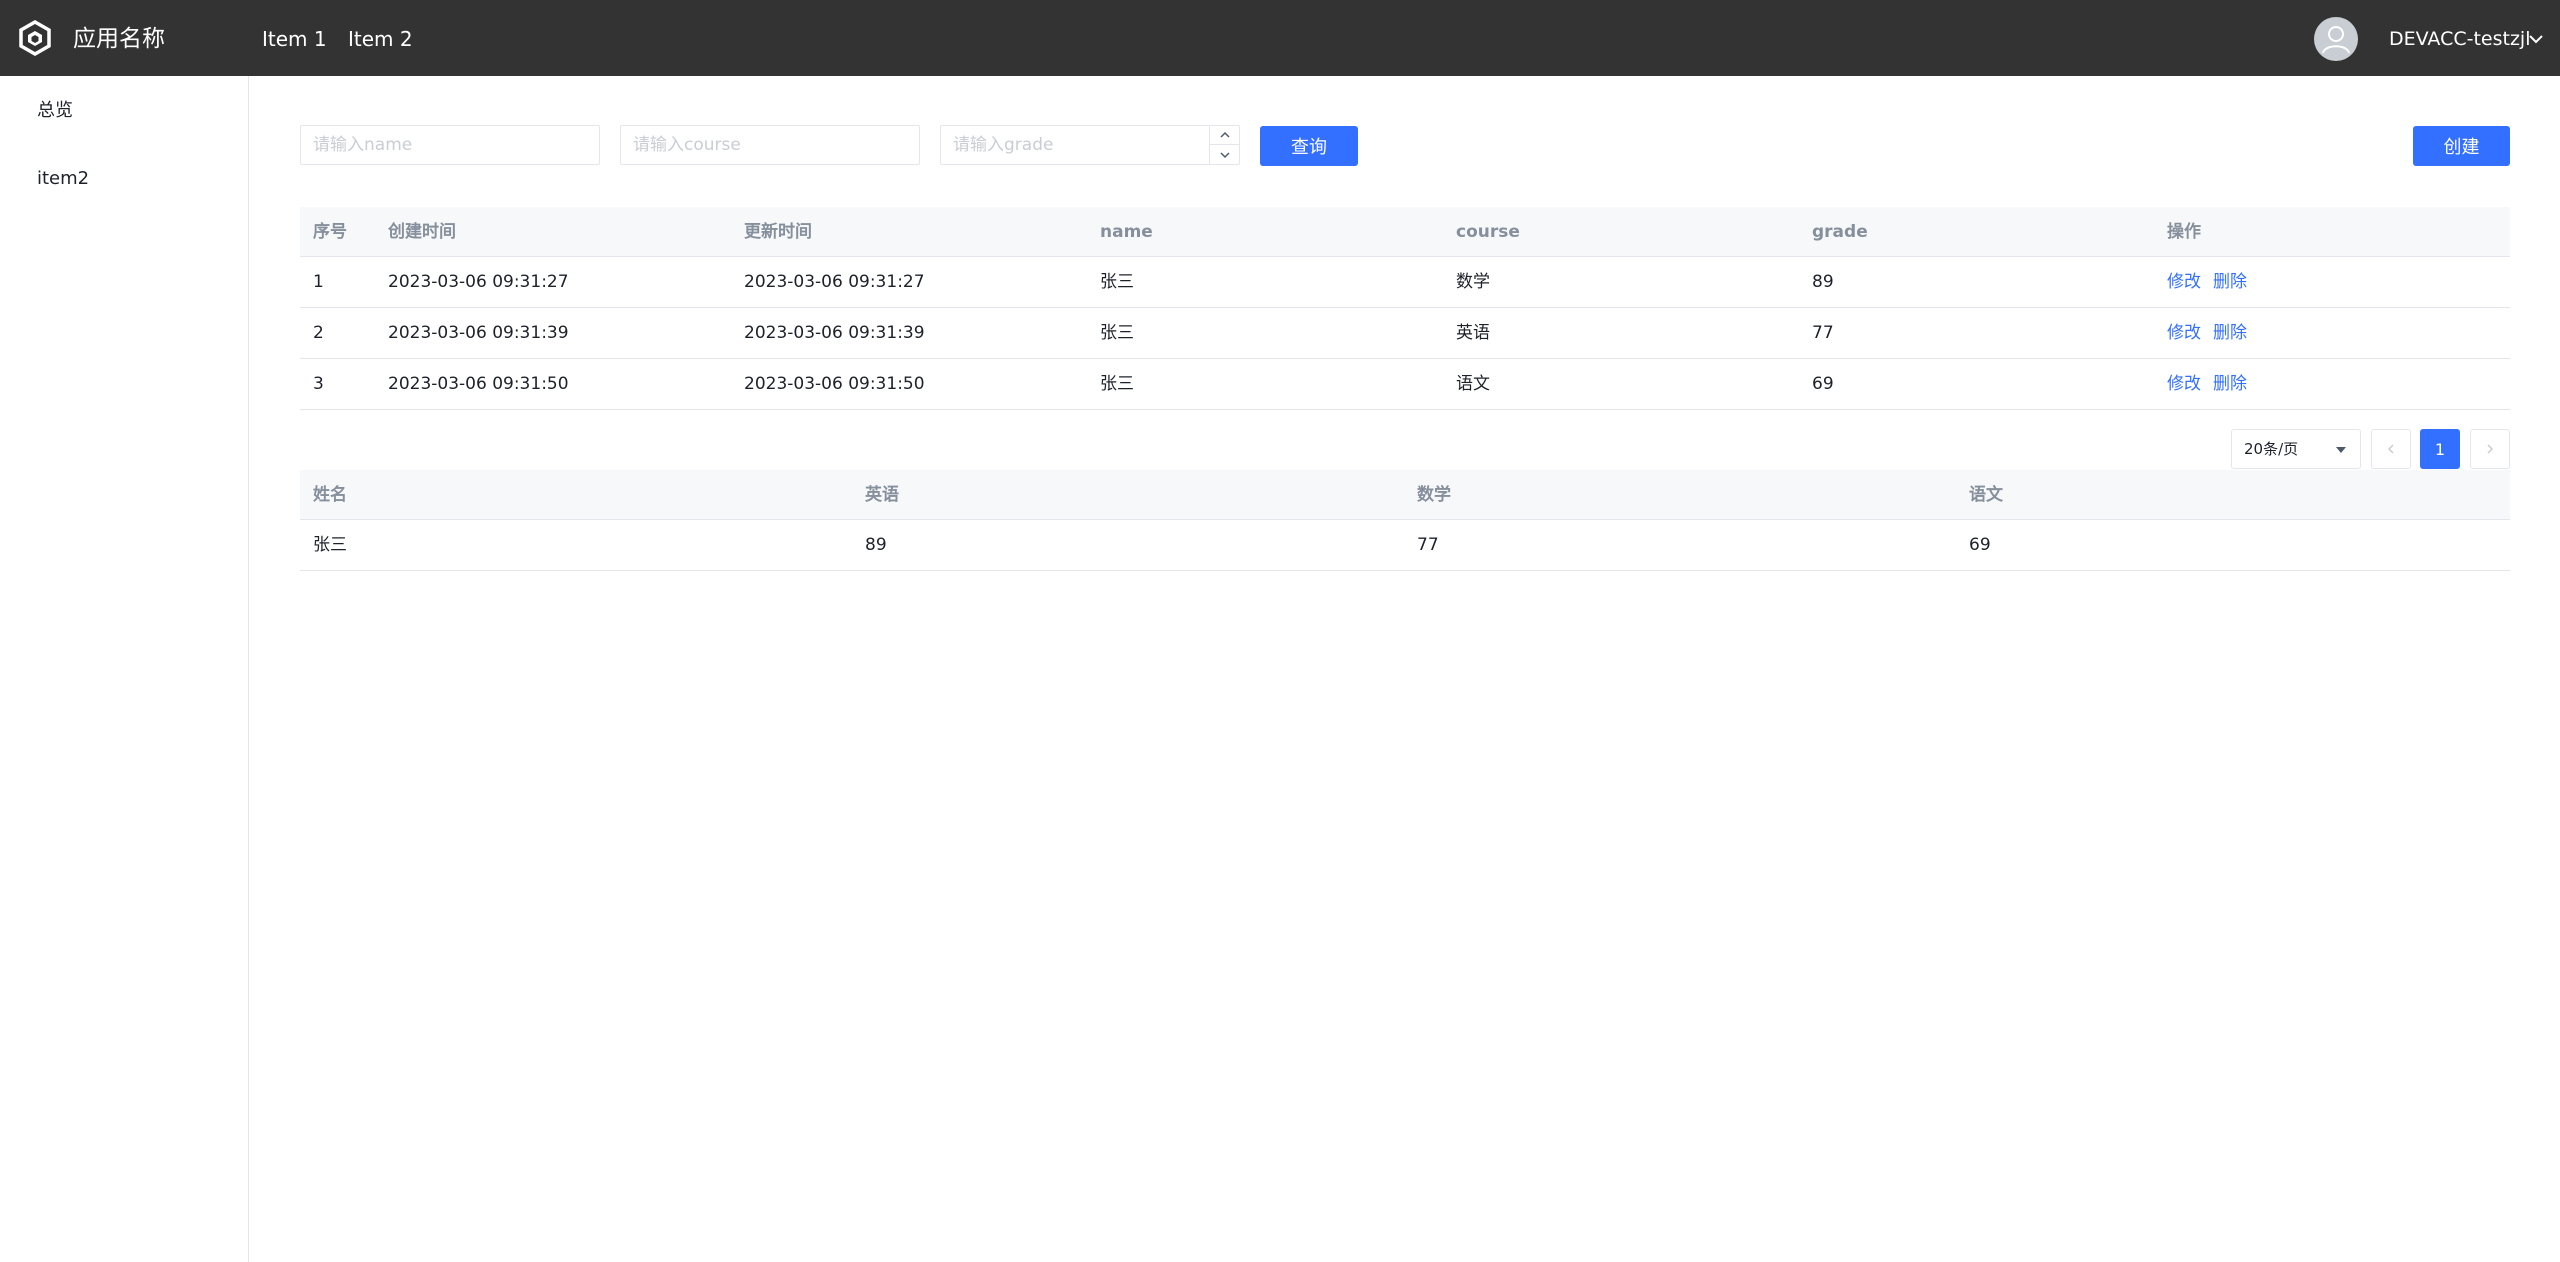  What do you see at coordinates (330, 545) in the screenshot?
I see `cell-student-name: 张三` at bounding box center [330, 545].